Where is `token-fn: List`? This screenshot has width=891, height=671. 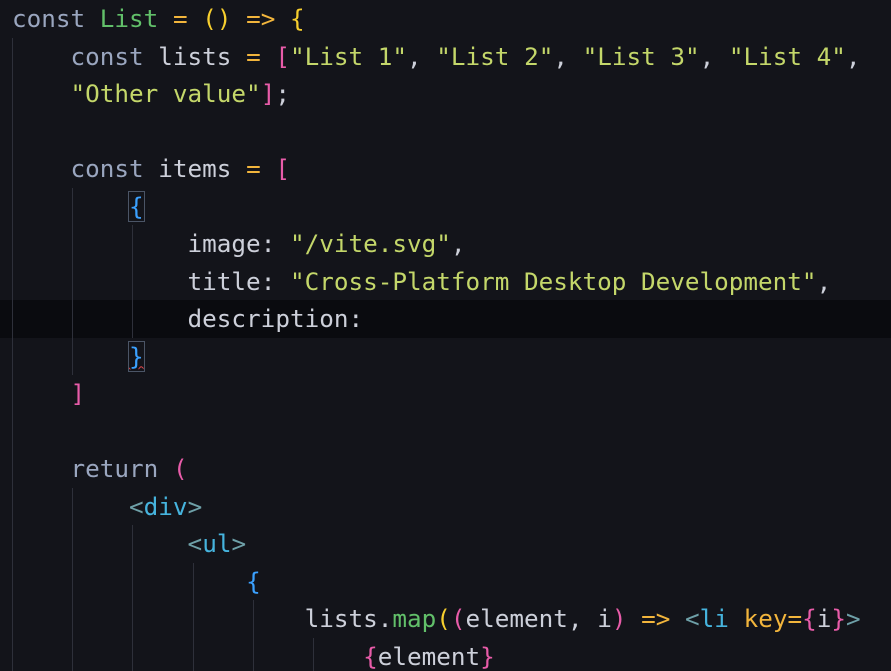
token-fn: List is located at coordinates (129, 18).